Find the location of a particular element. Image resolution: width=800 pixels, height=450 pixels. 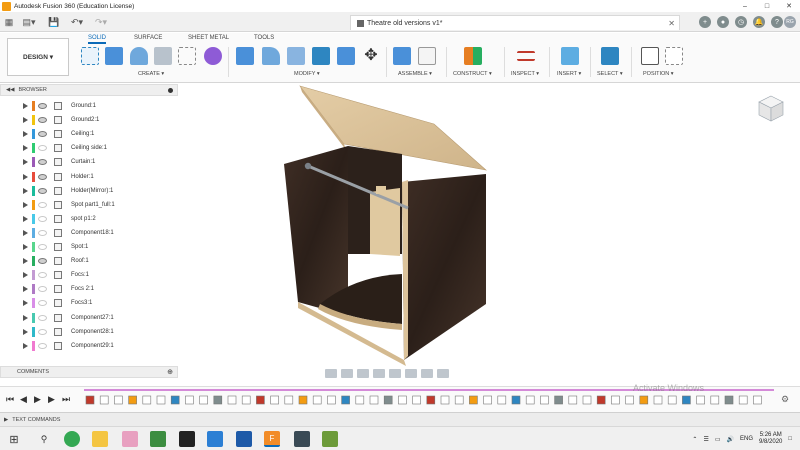

create-menu: CREATE ▾ is located at coordinates (151, 74).